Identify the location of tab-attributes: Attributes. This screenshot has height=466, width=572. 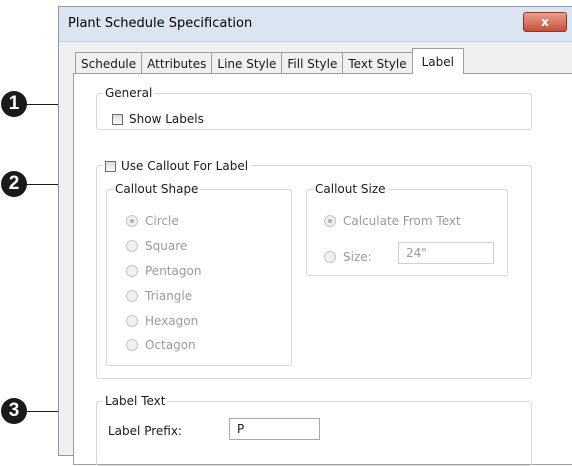
(177, 63).